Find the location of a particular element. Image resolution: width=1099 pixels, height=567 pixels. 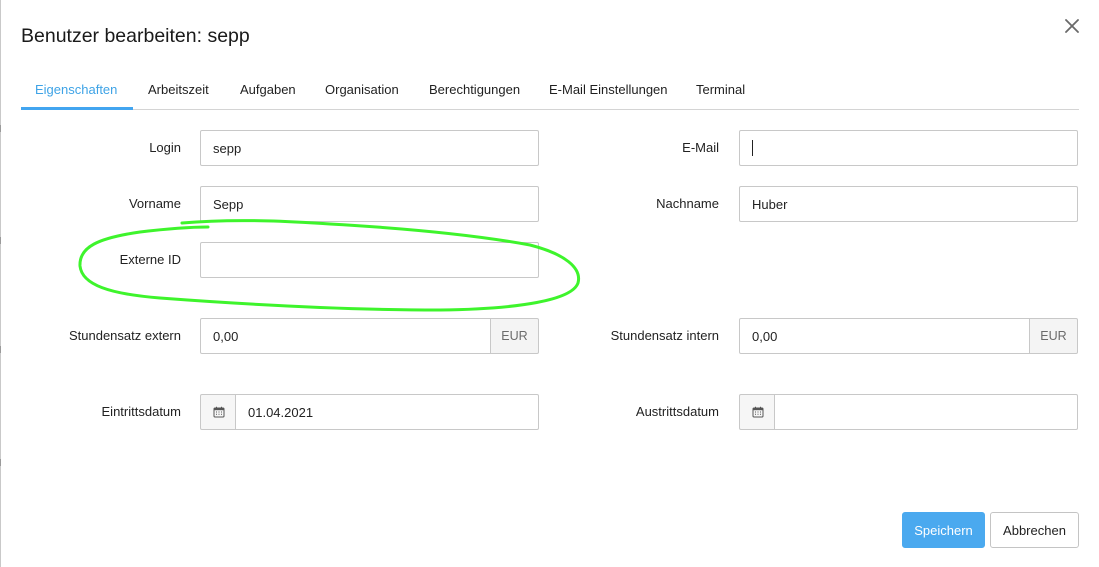

close-button is located at coordinates (1072, 26).